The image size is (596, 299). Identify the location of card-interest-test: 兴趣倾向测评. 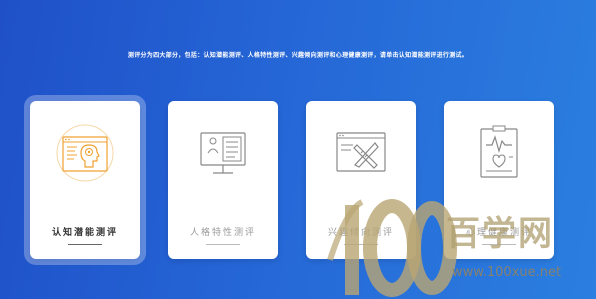
(361, 180).